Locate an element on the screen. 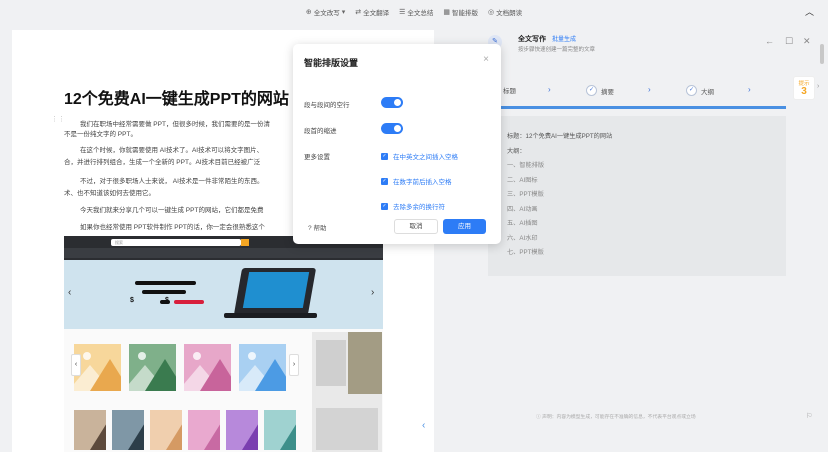 The width and height of the screenshot is (828, 452). step-title: 标题 is located at coordinates (509, 90).